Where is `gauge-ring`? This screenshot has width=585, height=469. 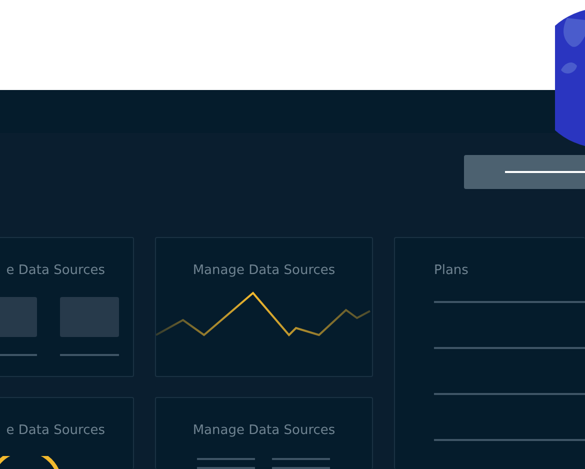
gauge-ring is located at coordinates (29, 462).